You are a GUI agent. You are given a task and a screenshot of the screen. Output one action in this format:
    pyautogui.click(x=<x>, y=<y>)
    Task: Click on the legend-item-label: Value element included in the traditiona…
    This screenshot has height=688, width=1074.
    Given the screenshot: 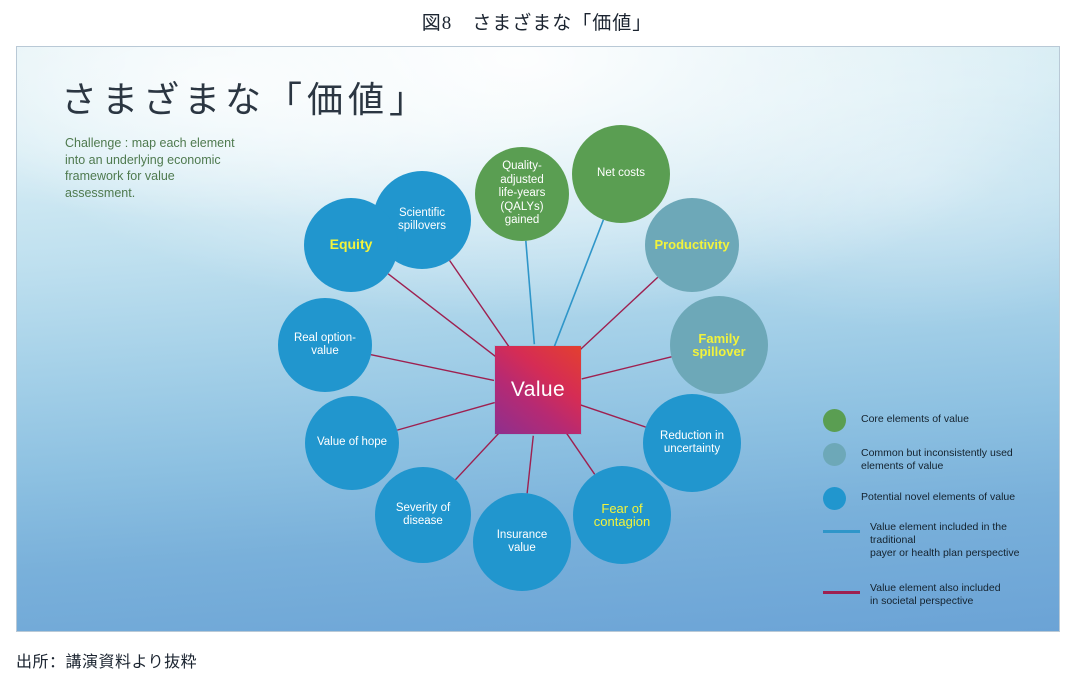 What is the action you would take?
    pyautogui.click(x=945, y=540)
    